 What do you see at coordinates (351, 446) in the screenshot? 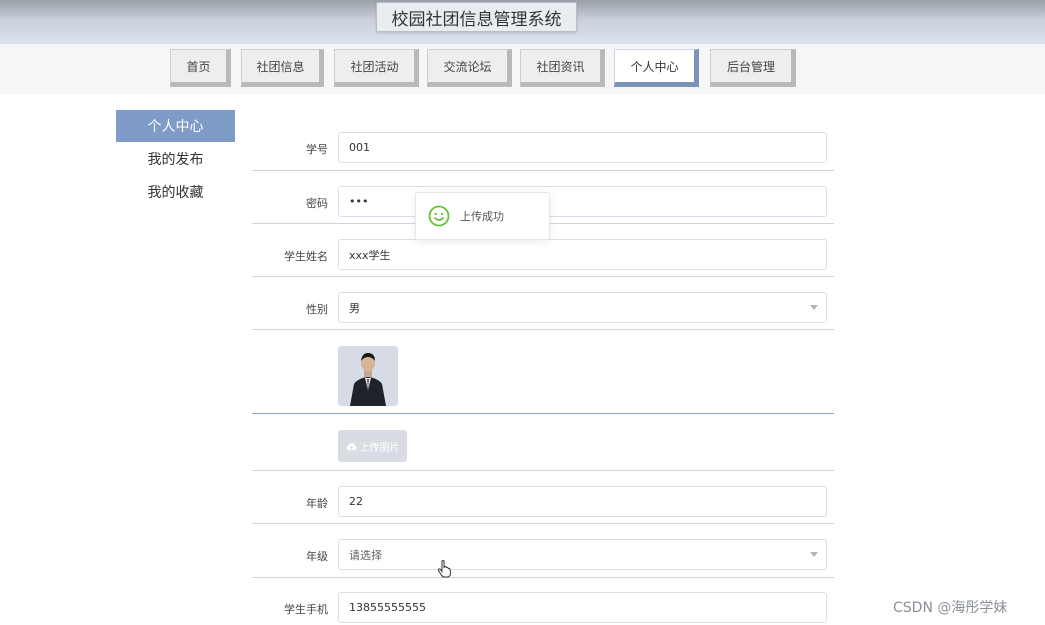
I see `cloud-upload-icon` at bounding box center [351, 446].